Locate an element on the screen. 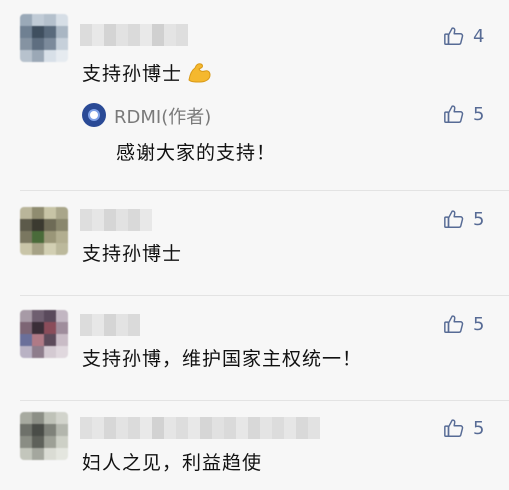 The width and height of the screenshot is (509, 490). comment-text: 支持孙博，维护国家主权统一！ is located at coordinates (222, 359).